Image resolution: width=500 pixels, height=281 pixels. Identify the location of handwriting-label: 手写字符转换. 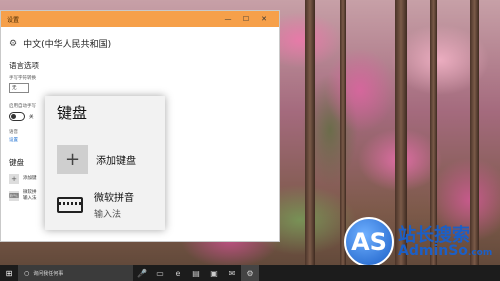
(22, 78).